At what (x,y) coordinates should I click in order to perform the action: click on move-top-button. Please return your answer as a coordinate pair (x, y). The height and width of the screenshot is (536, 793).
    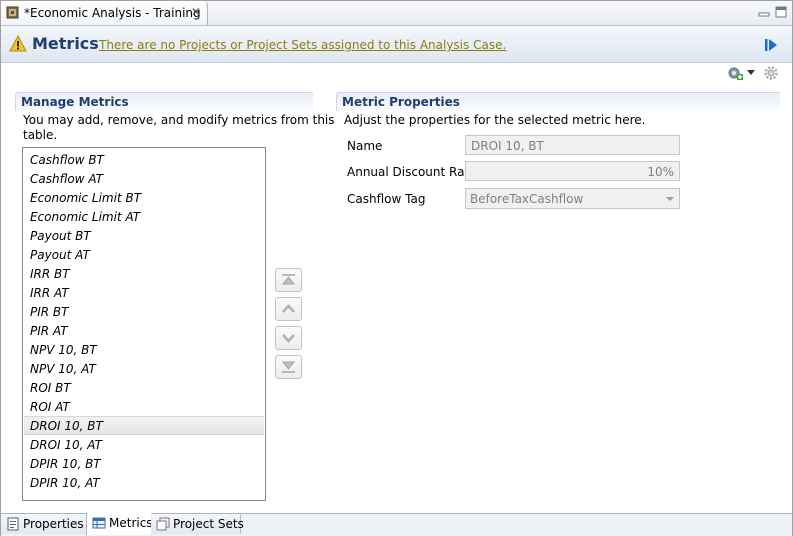
    Looking at the image, I should click on (288, 280).